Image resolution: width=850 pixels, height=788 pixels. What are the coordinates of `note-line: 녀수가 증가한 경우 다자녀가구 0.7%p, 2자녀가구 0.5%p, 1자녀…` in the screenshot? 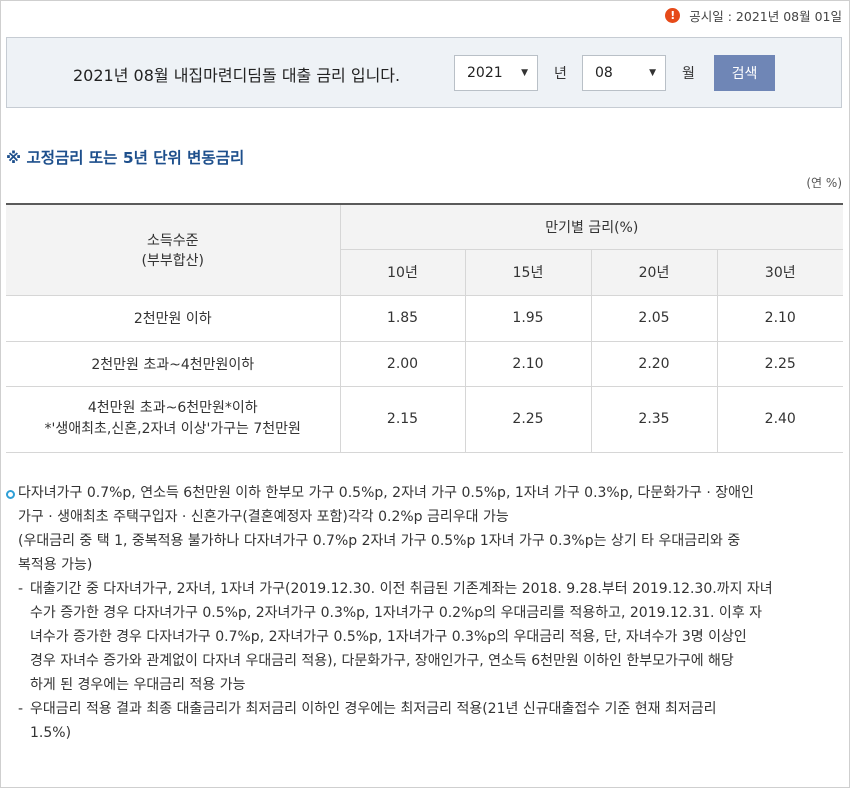 It's located at (388, 637).